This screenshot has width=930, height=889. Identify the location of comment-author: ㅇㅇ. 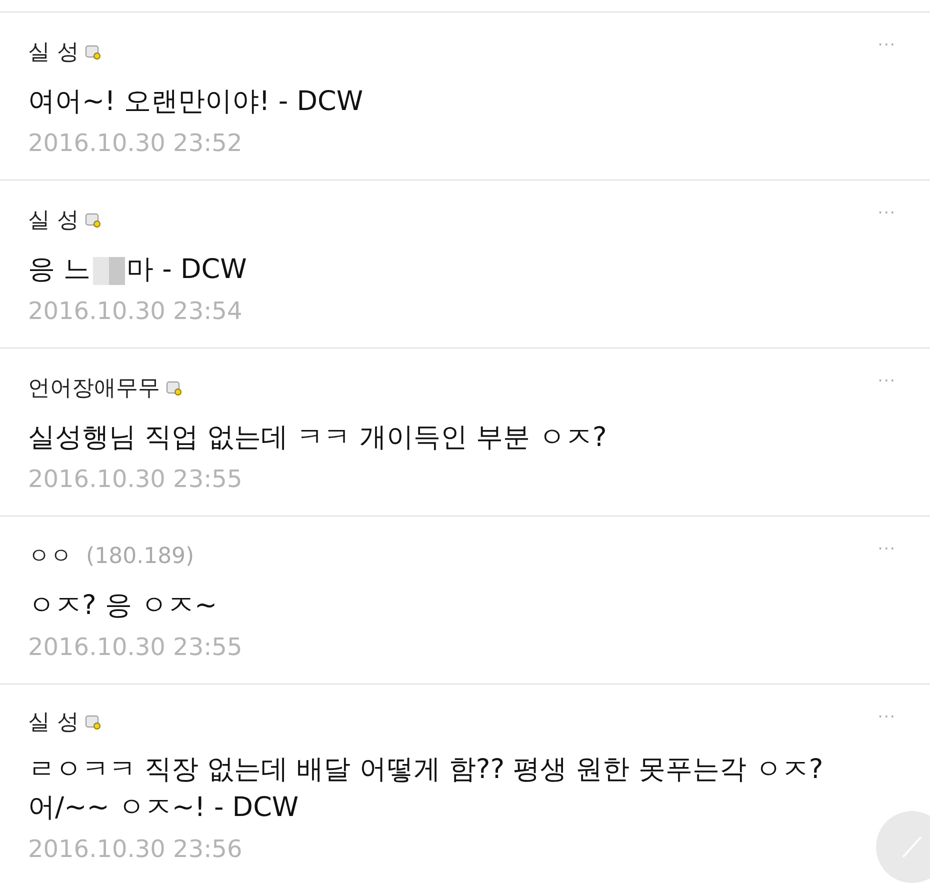
(50, 557).